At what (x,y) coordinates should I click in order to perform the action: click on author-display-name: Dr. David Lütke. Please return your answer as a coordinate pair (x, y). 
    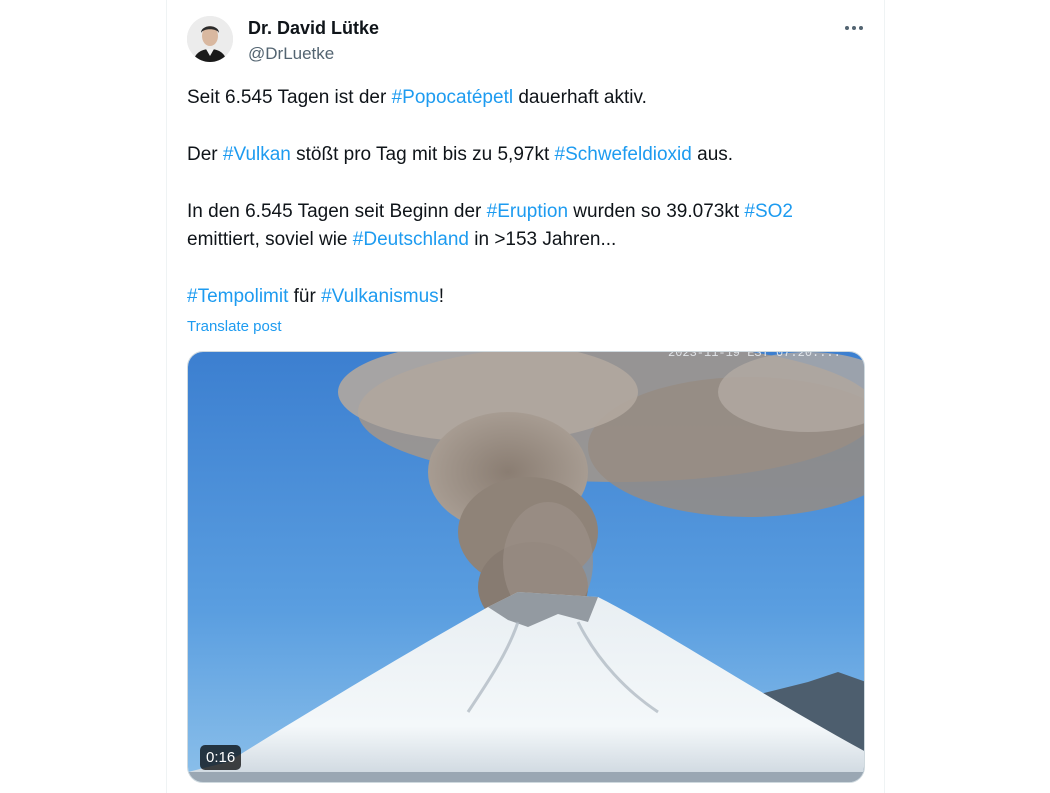
    Looking at the image, I should click on (313, 28).